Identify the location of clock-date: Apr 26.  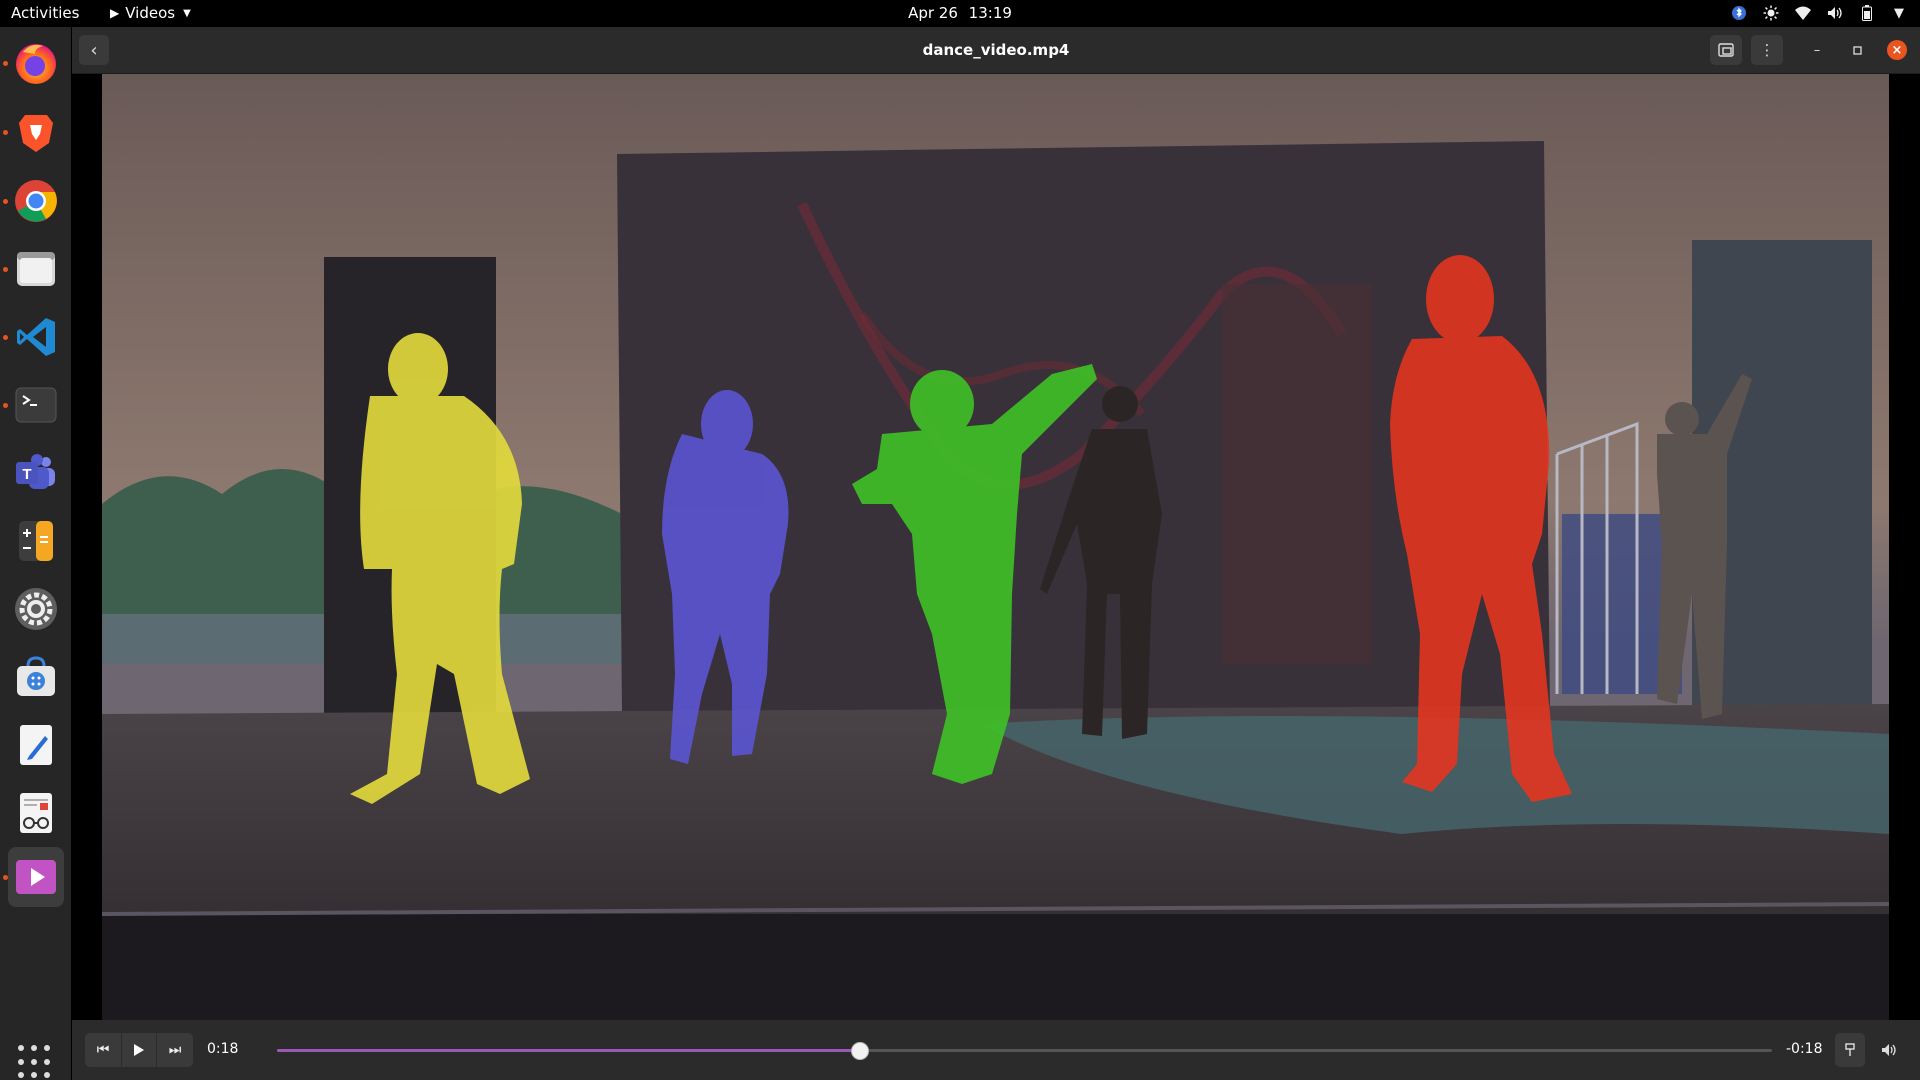
(933, 13).